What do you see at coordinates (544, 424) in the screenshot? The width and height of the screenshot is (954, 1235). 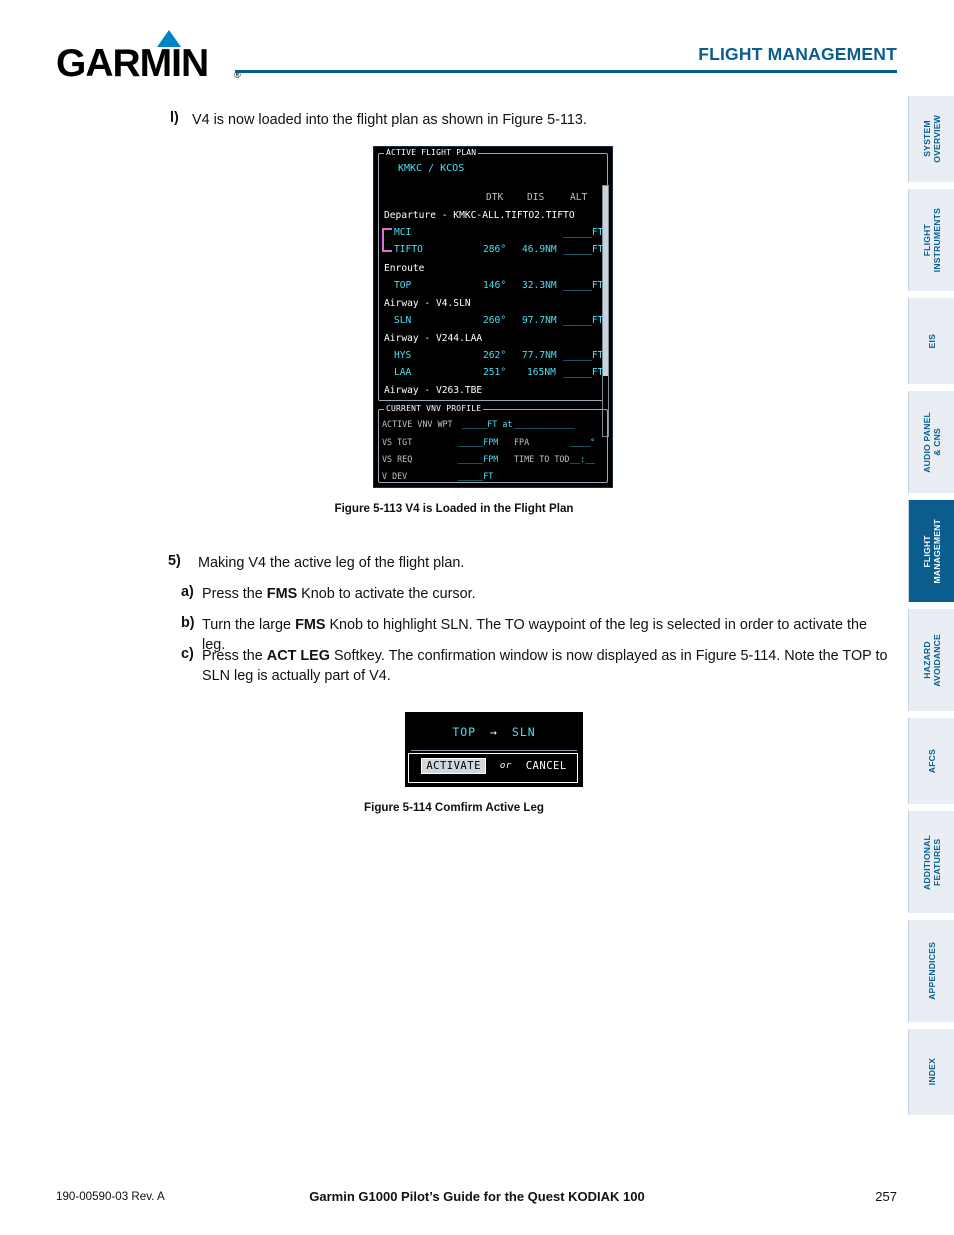 I see `vnv-value-active-wpt-name: ____________` at bounding box center [544, 424].